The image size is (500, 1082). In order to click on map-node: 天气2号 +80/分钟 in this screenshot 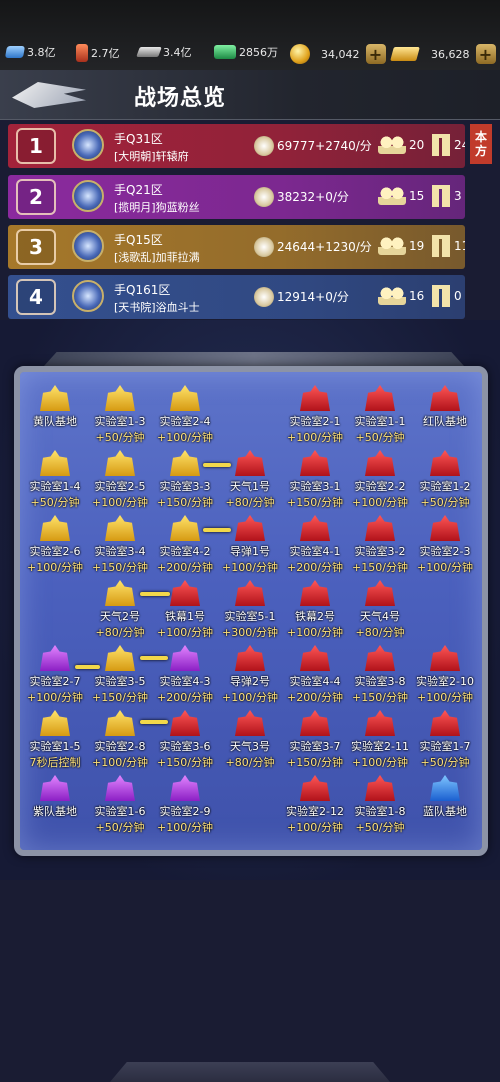, I will do `click(120, 610)`.